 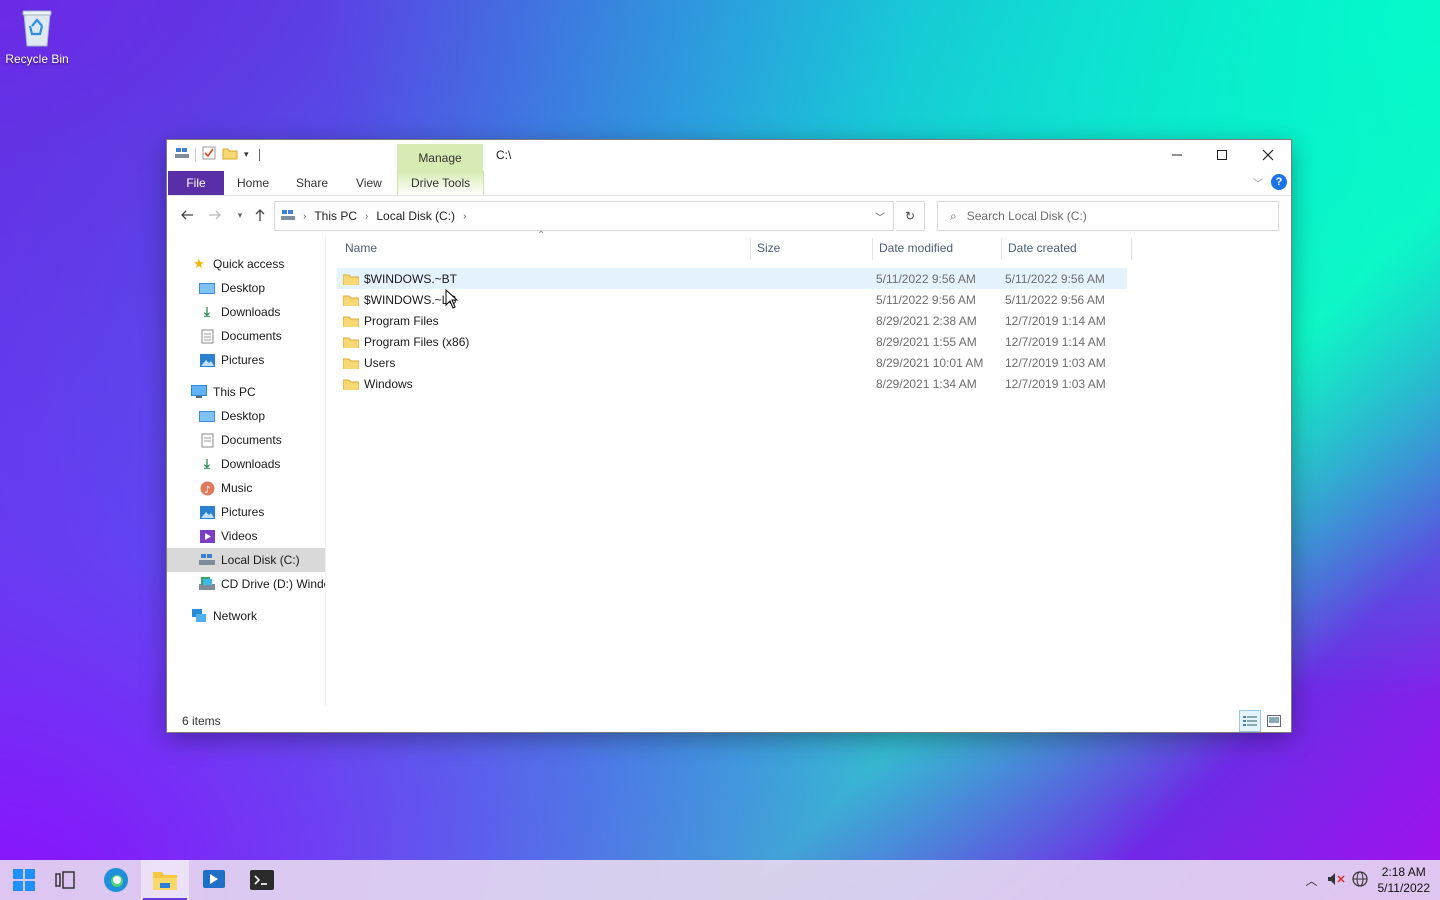 I want to click on pane-splitter, so click(x=325, y=471).